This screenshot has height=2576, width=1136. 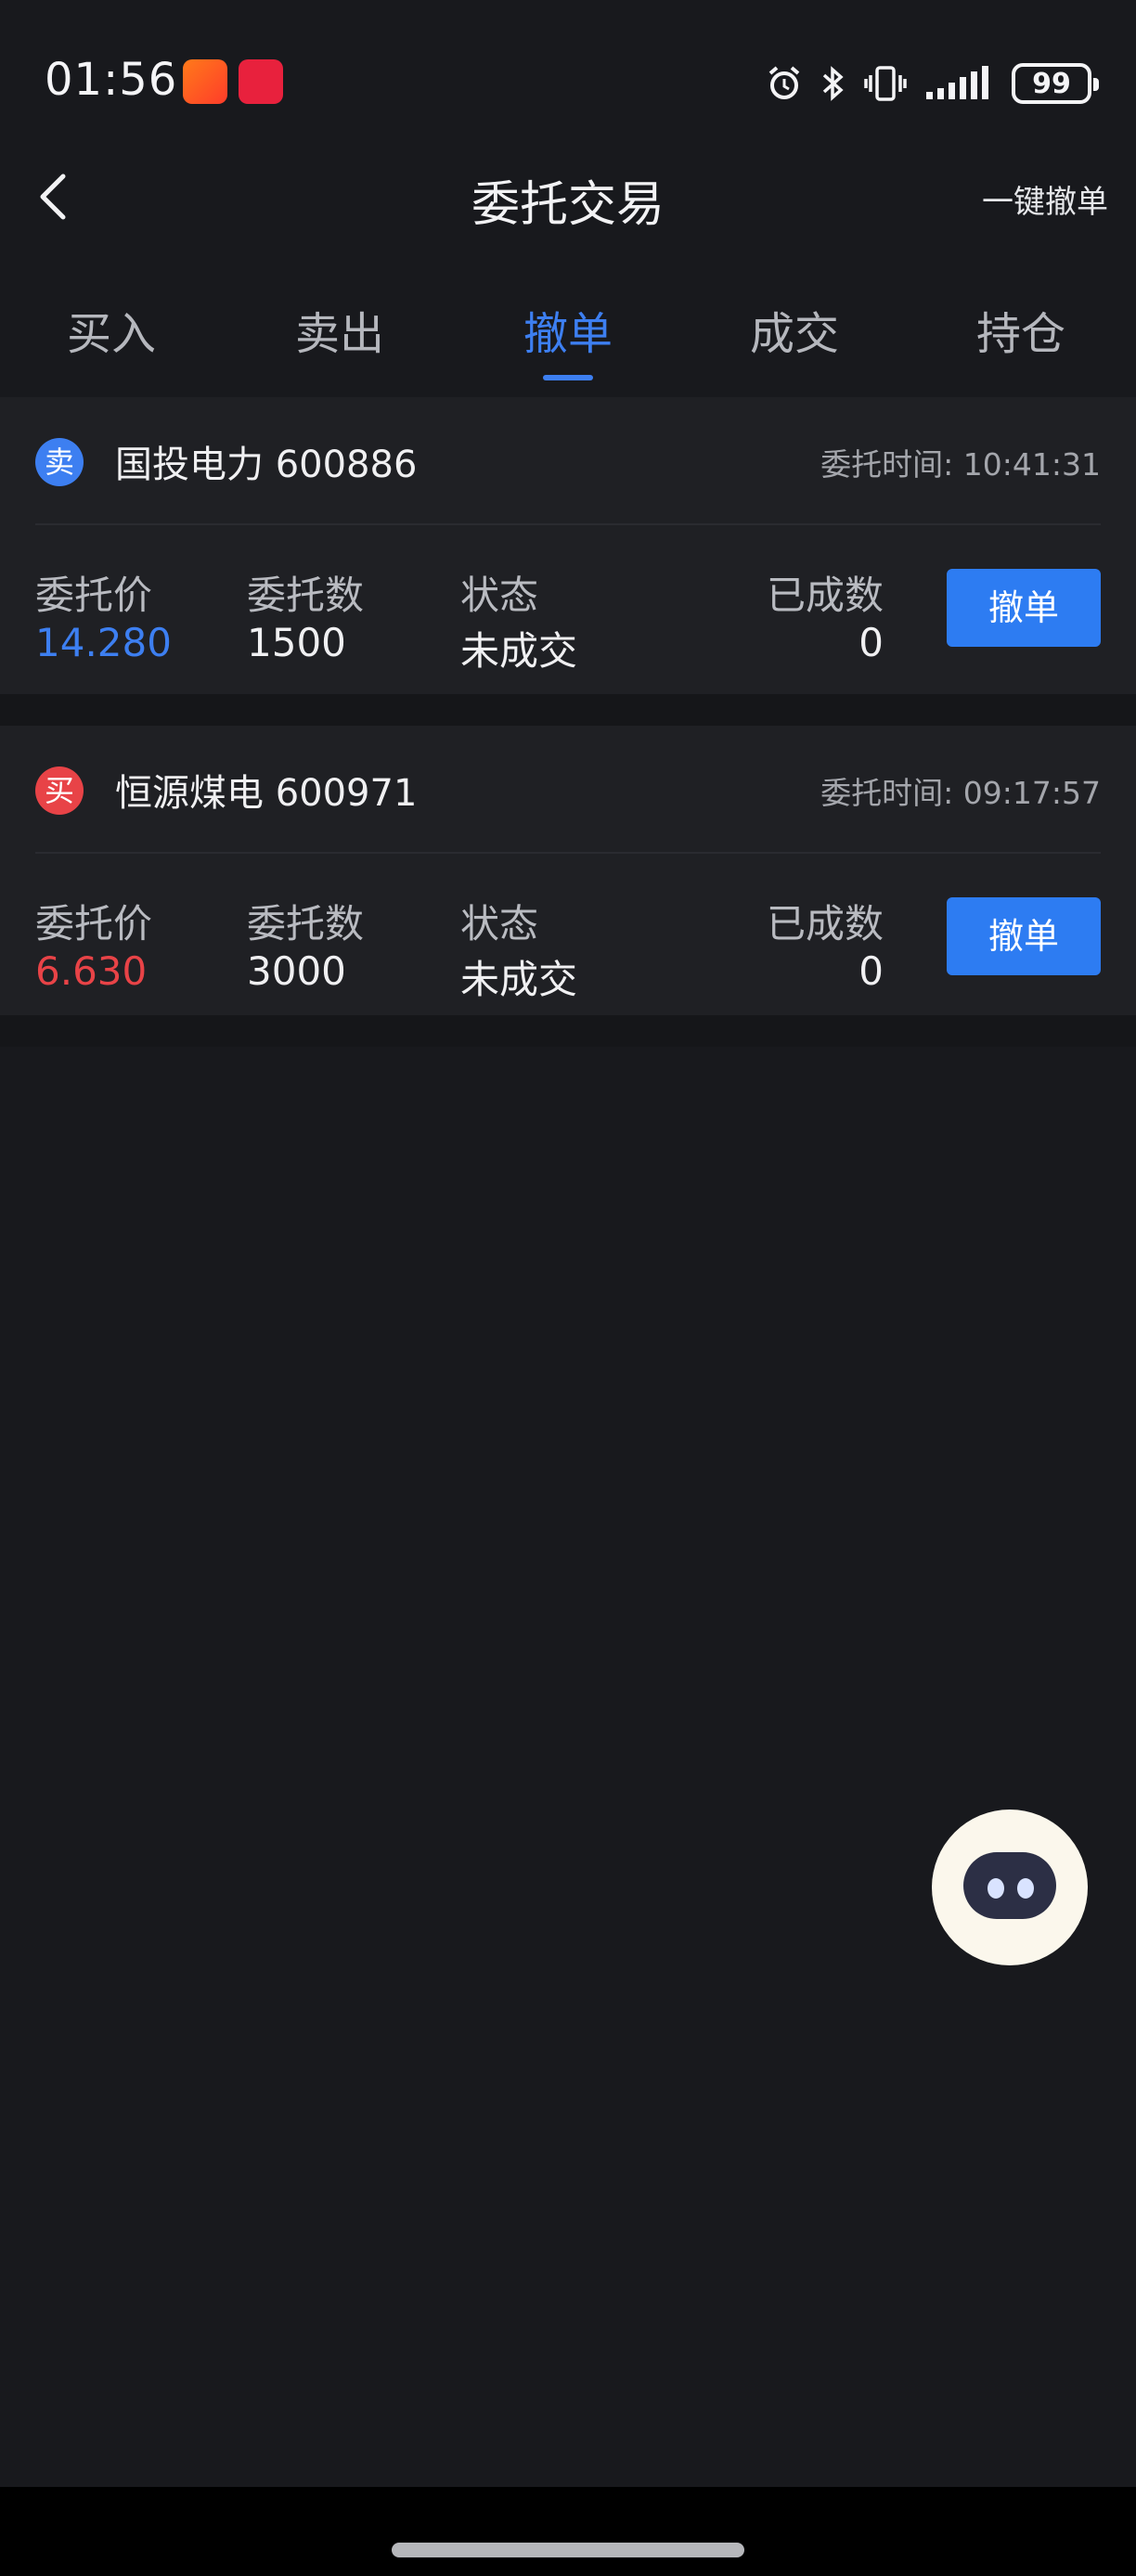 I want to click on status-bar: 01:56 99, so click(x=568, y=69).